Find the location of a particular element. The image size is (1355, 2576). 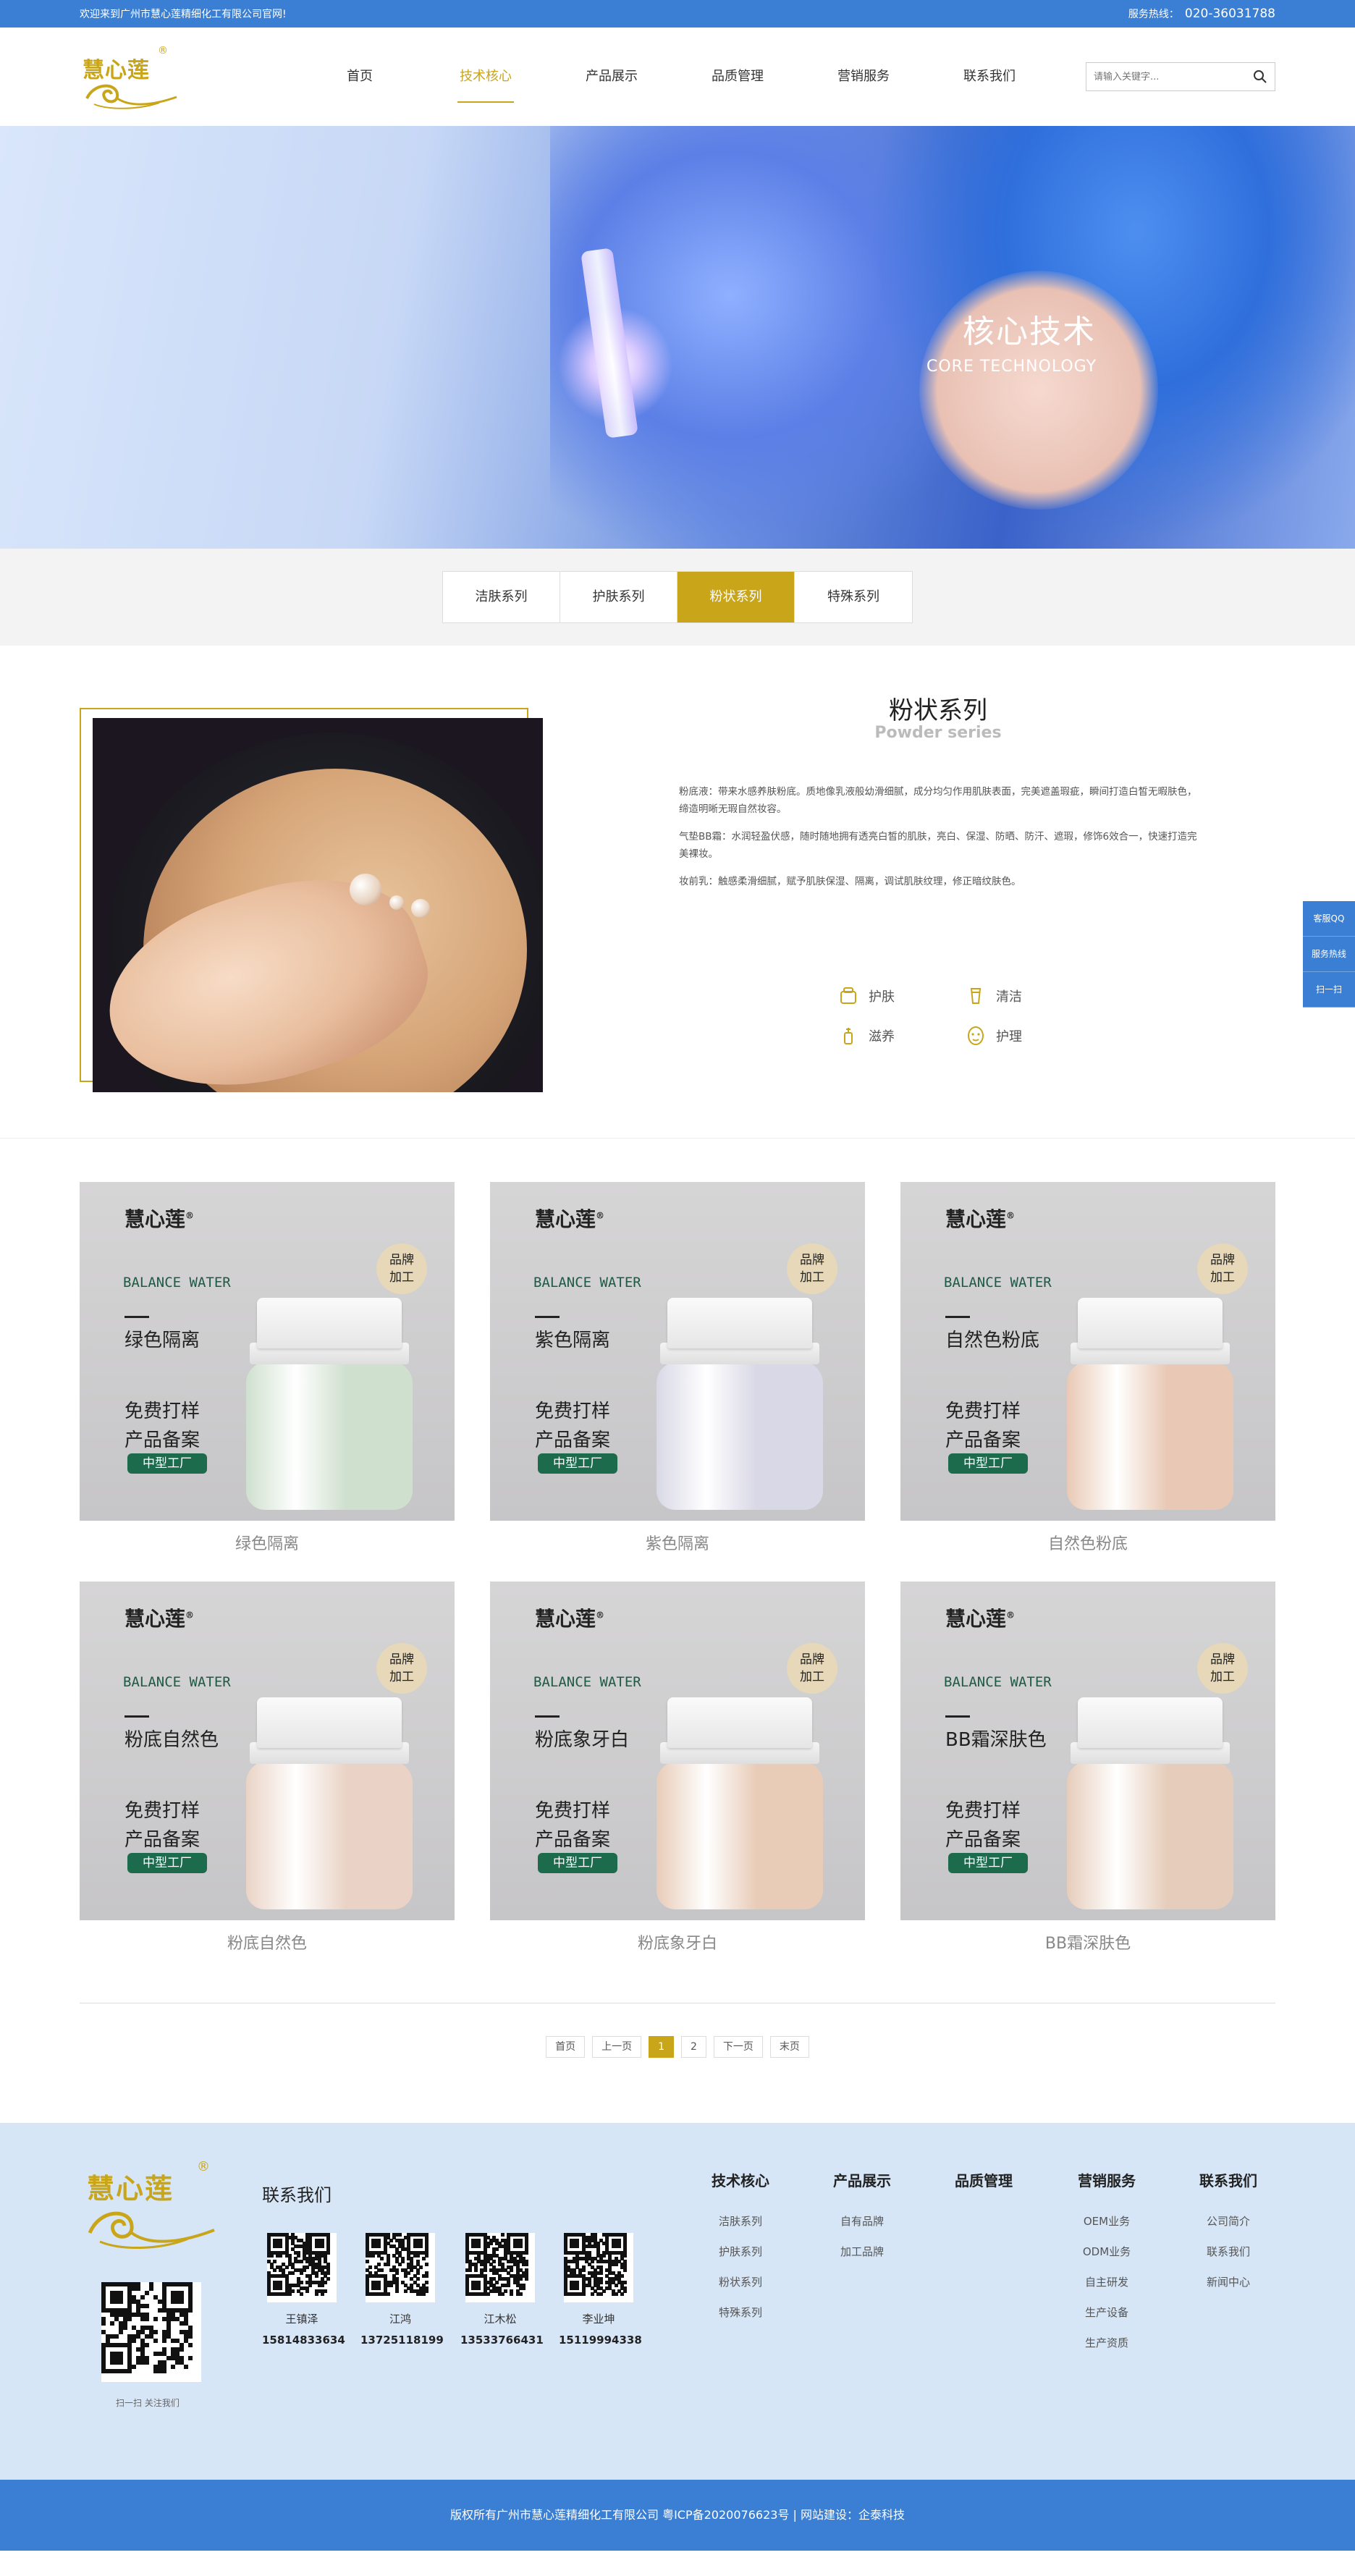

footer-link: 生产设备 is located at coordinates (1107, 2312).